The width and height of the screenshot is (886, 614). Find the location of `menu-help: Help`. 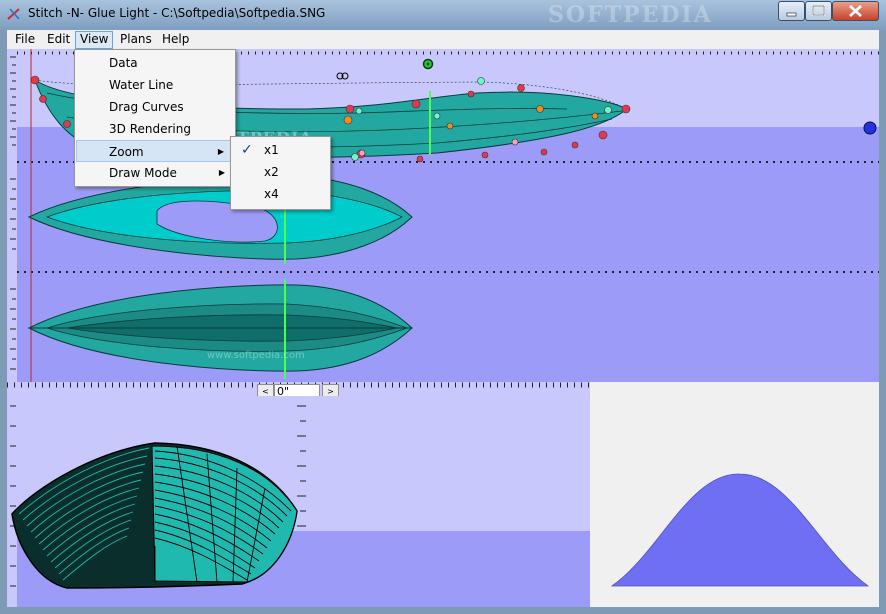

menu-help: Help is located at coordinates (175, 39).